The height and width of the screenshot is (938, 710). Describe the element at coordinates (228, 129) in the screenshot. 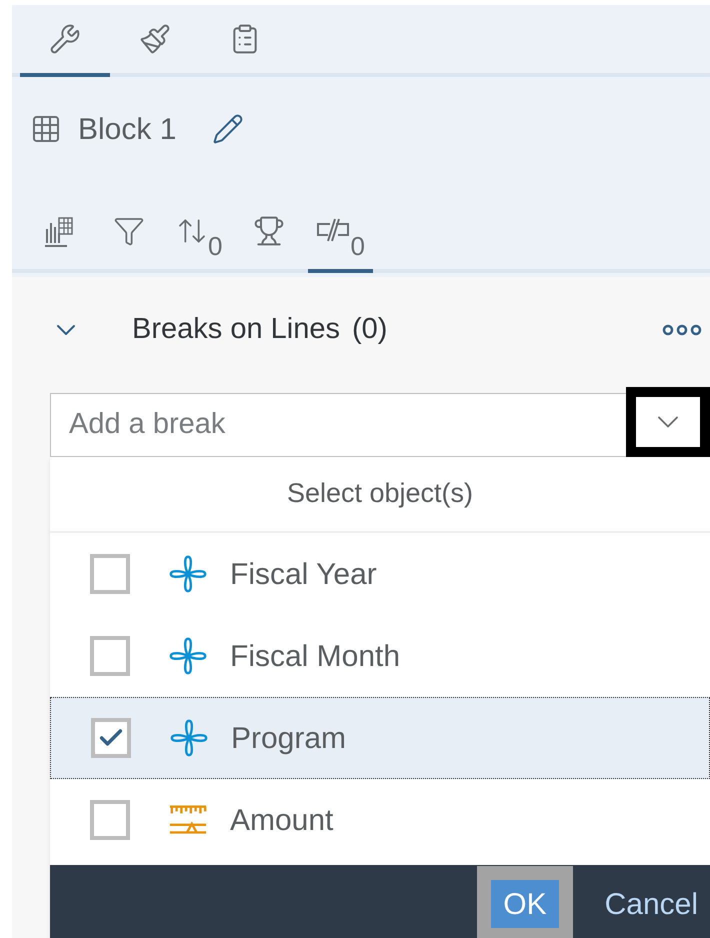

I see `edit-icon` at that location.